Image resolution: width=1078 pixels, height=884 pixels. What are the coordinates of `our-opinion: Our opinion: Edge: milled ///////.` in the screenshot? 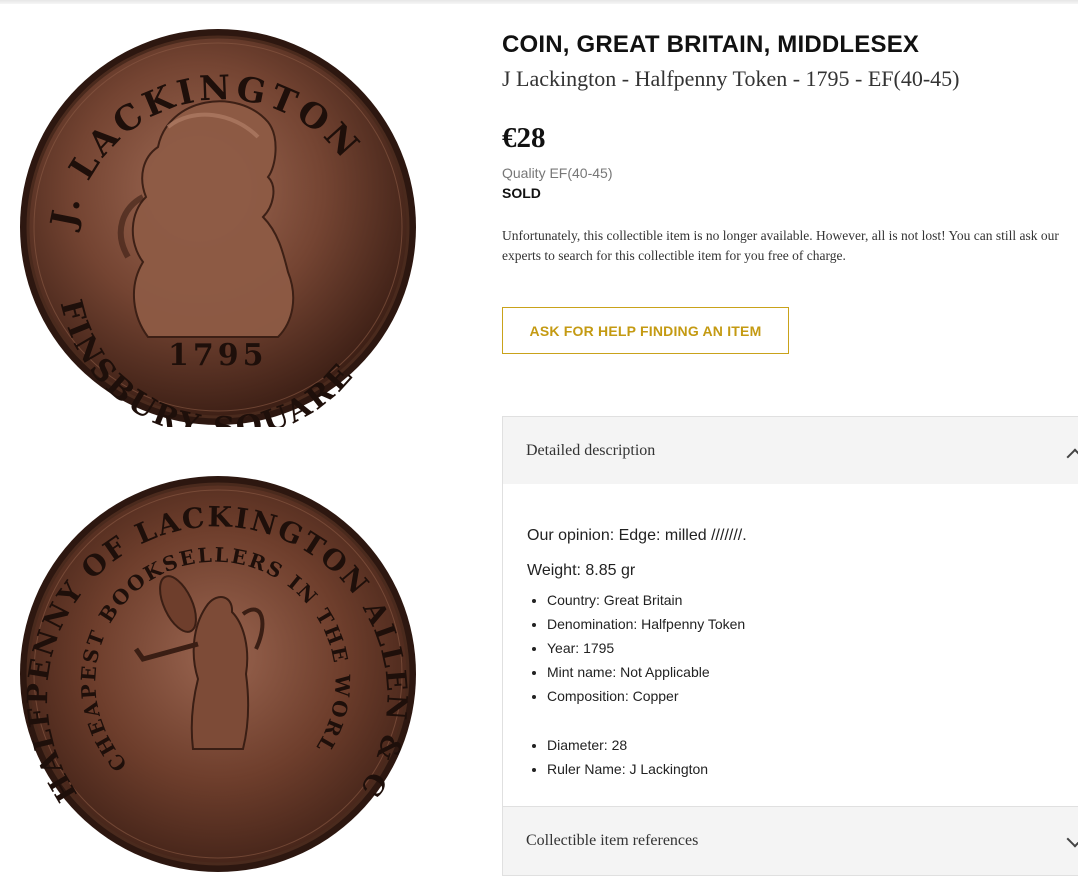 It's located at (637, 535).